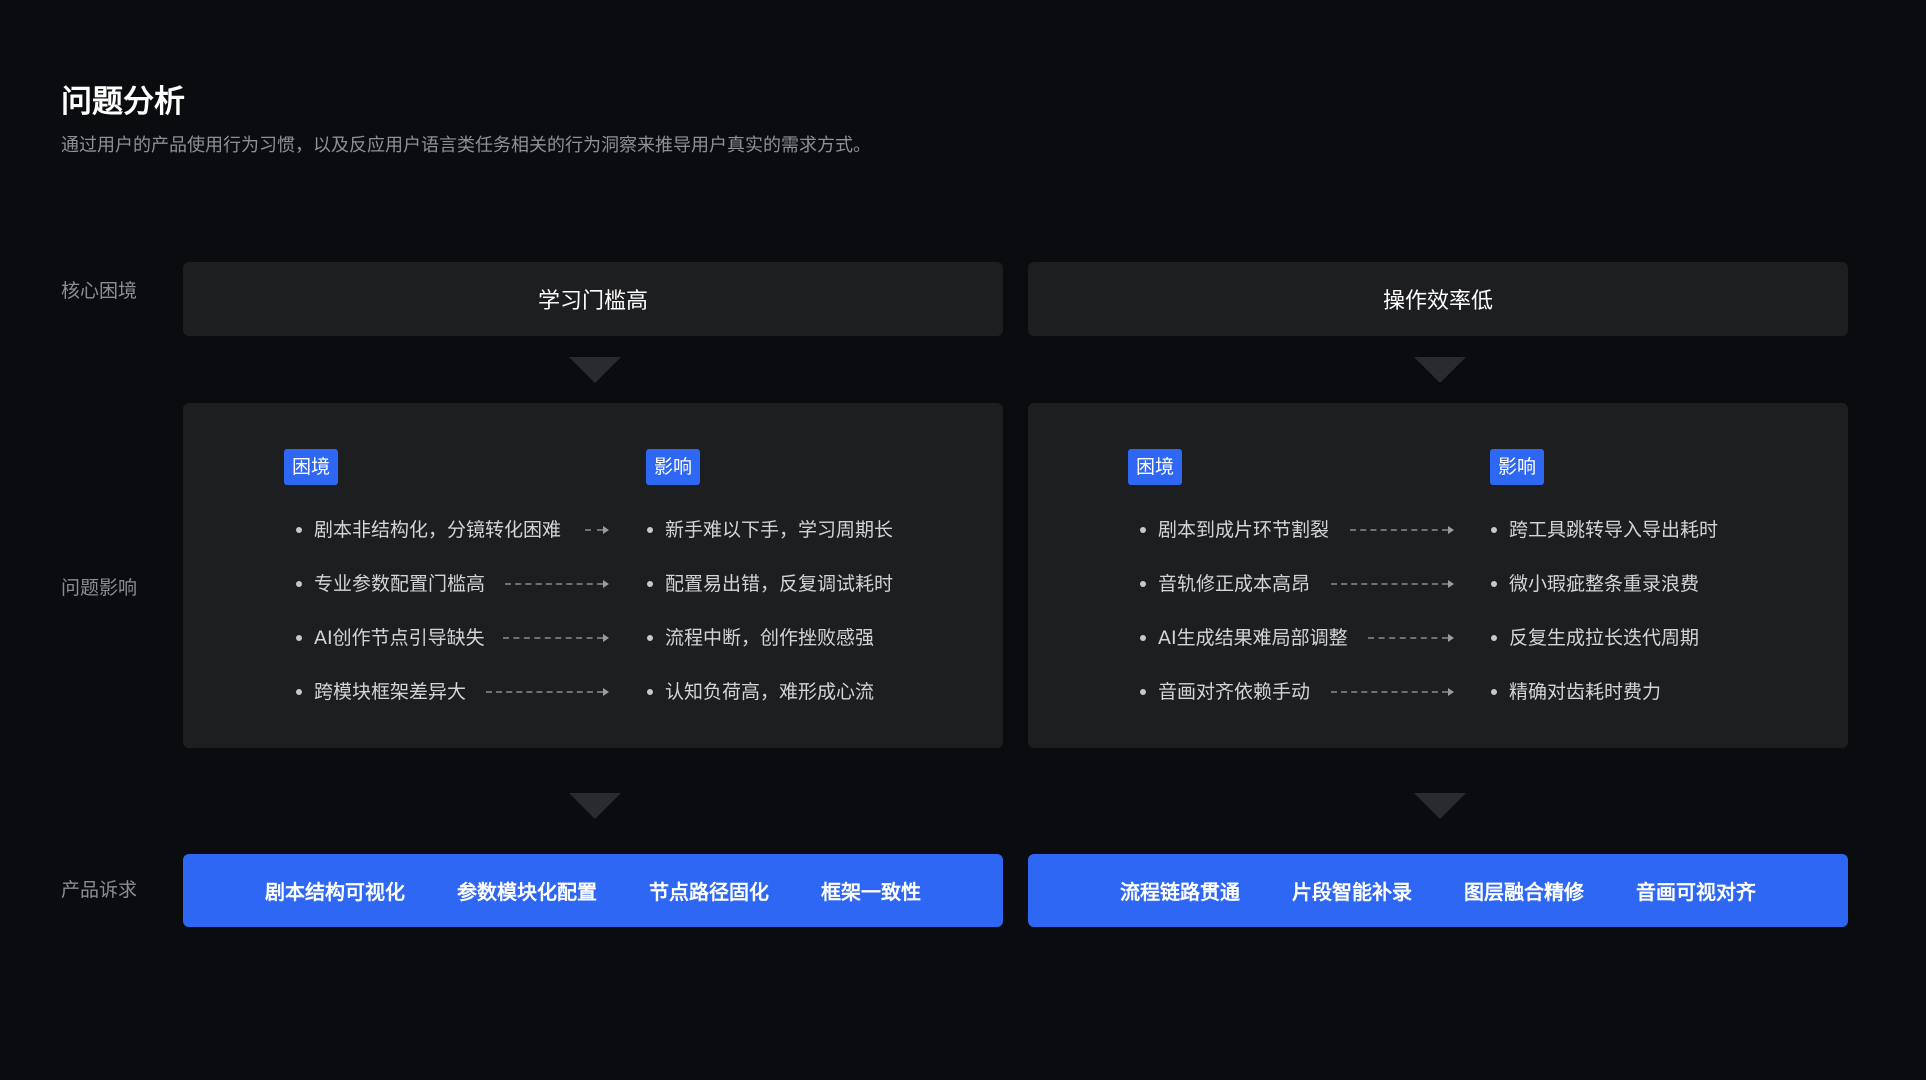 The image size is (1926, 1080). I want to click on impact-row: 音轨修正成本高昂 微小瑕疵整条重录浪费, so click(1438, 584).